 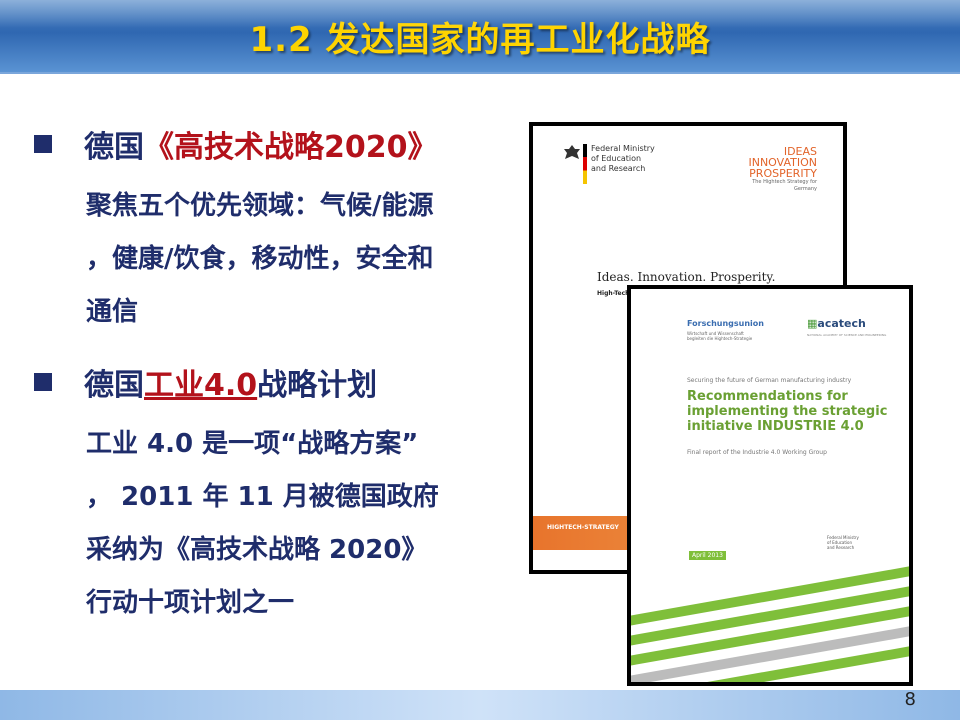 I want to click on acatech-icon: ▦, so click(x=812, y=323).